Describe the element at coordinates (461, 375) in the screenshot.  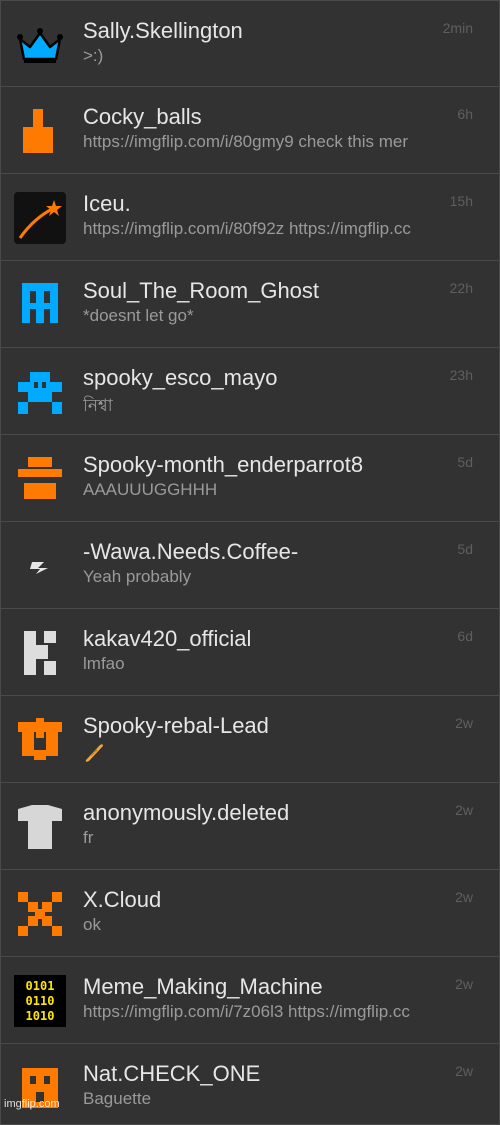
I see `conversation-time: 23h` at that location.